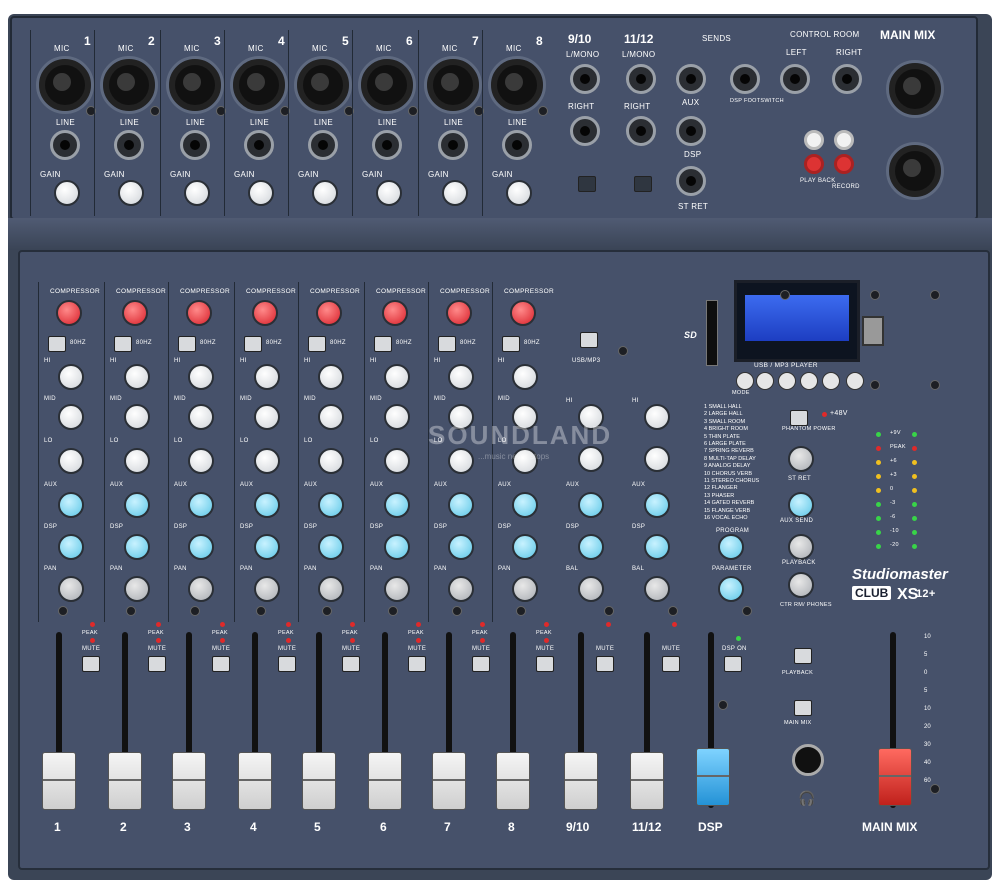 The image size is (1000, 889). Describe the element at coordinates (712, 333) in the screenshot. I see `sd-card-slot` at that location.